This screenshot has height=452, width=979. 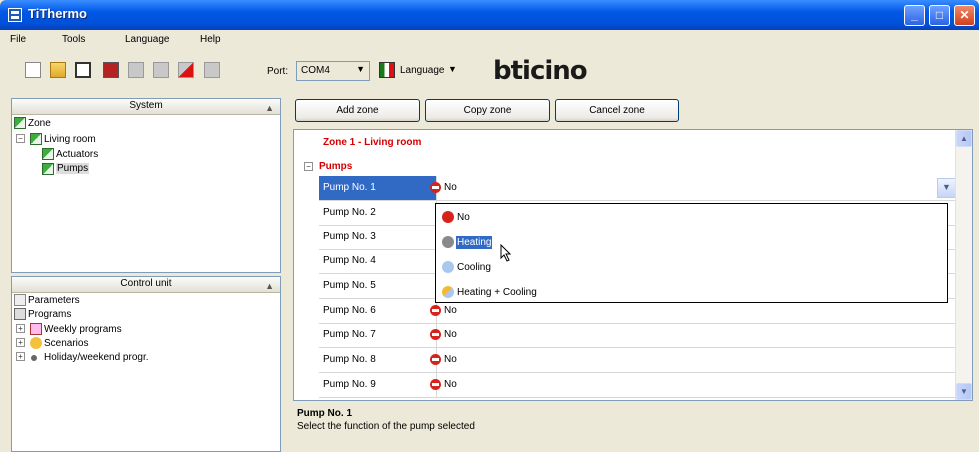 What do you see at coordinates (964, 391) in the screenshot?
I see `scroll-down-icon: ▼` at bounding box center [964, 391].